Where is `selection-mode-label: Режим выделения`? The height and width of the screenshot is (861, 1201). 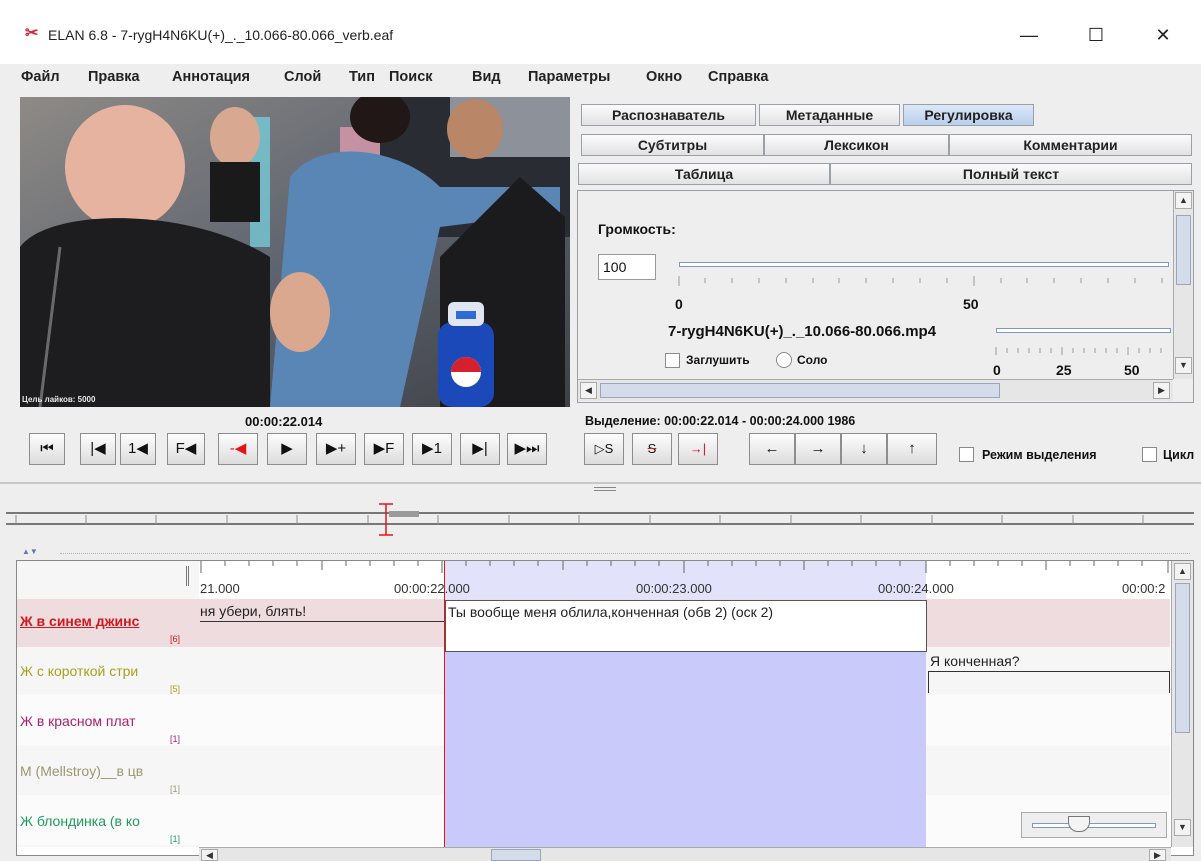
selection-mode-label: Режим выделения is located at coordinates (1039, 455).